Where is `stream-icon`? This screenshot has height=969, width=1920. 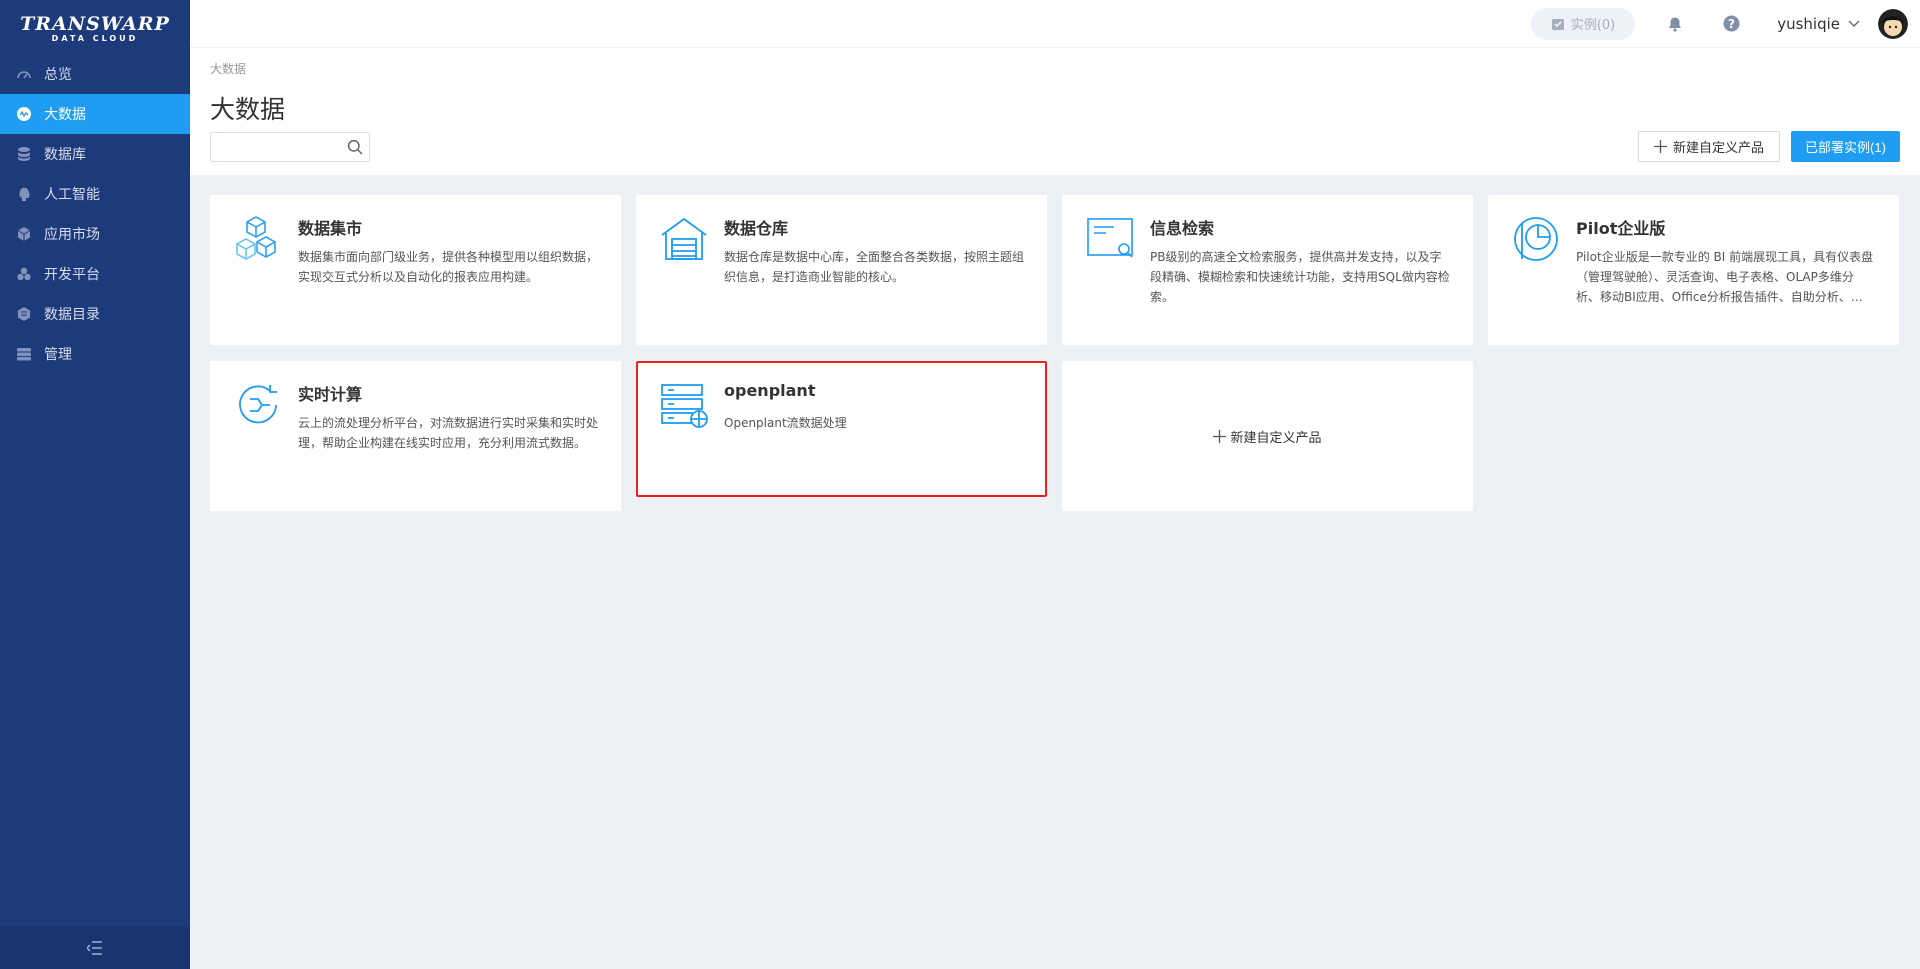
stream-icon is located at coordinates (256, 405).